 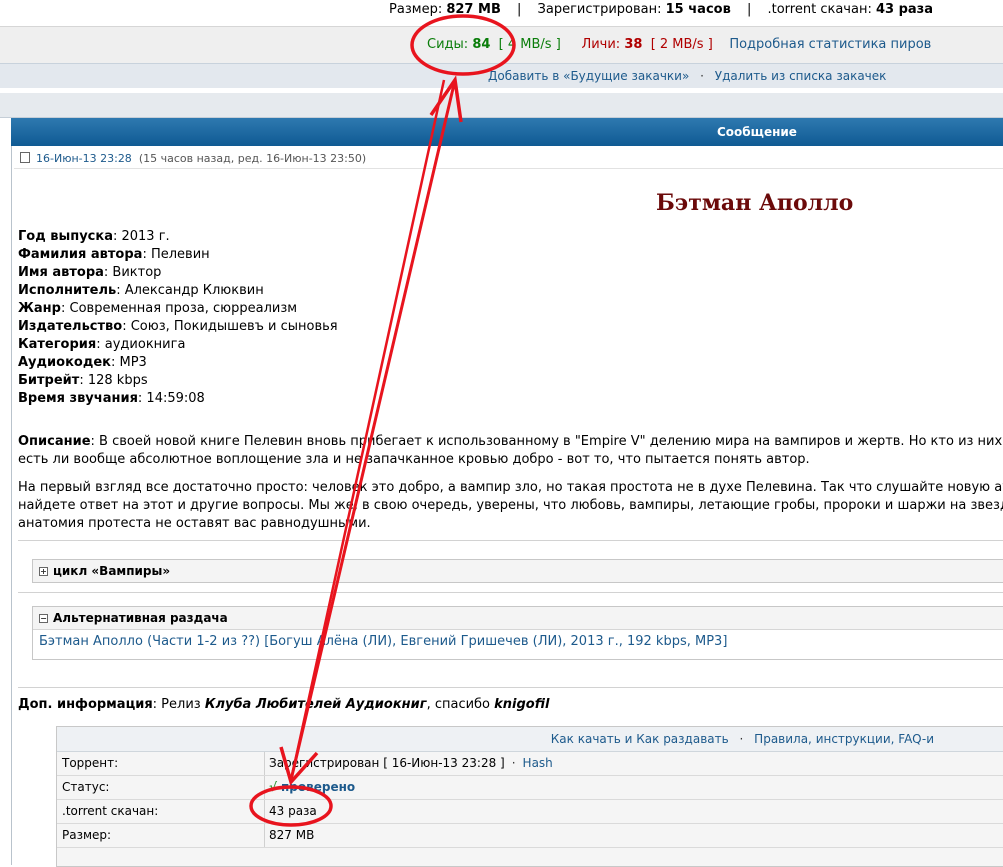 I want to click on field-row: Издательство: Союз, Покидышевъ и сыновья, so click(x=318, y=327).